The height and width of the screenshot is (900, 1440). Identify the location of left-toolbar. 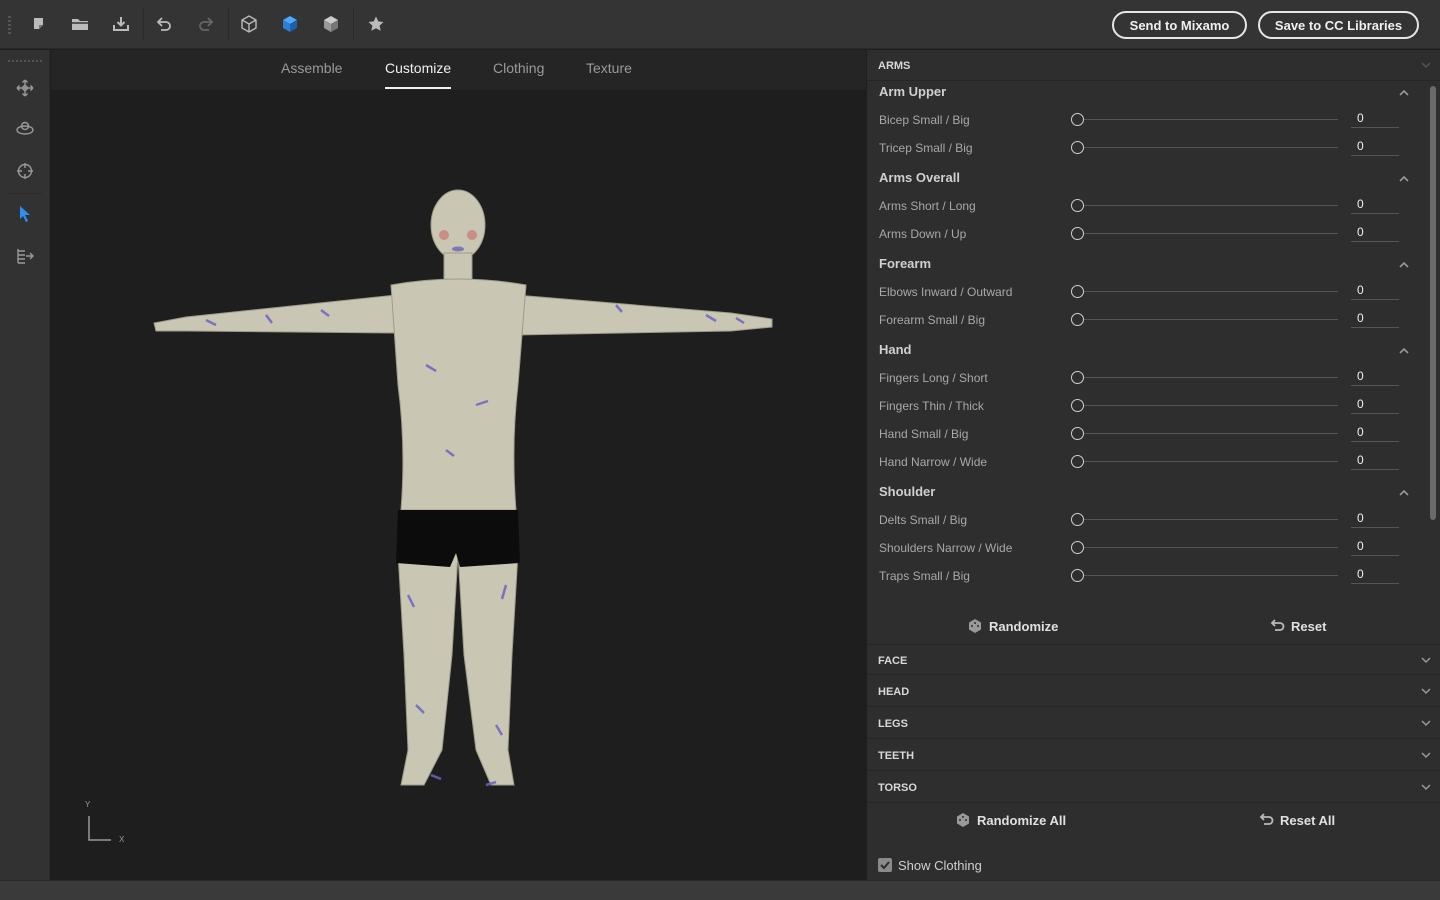
(25, 465).